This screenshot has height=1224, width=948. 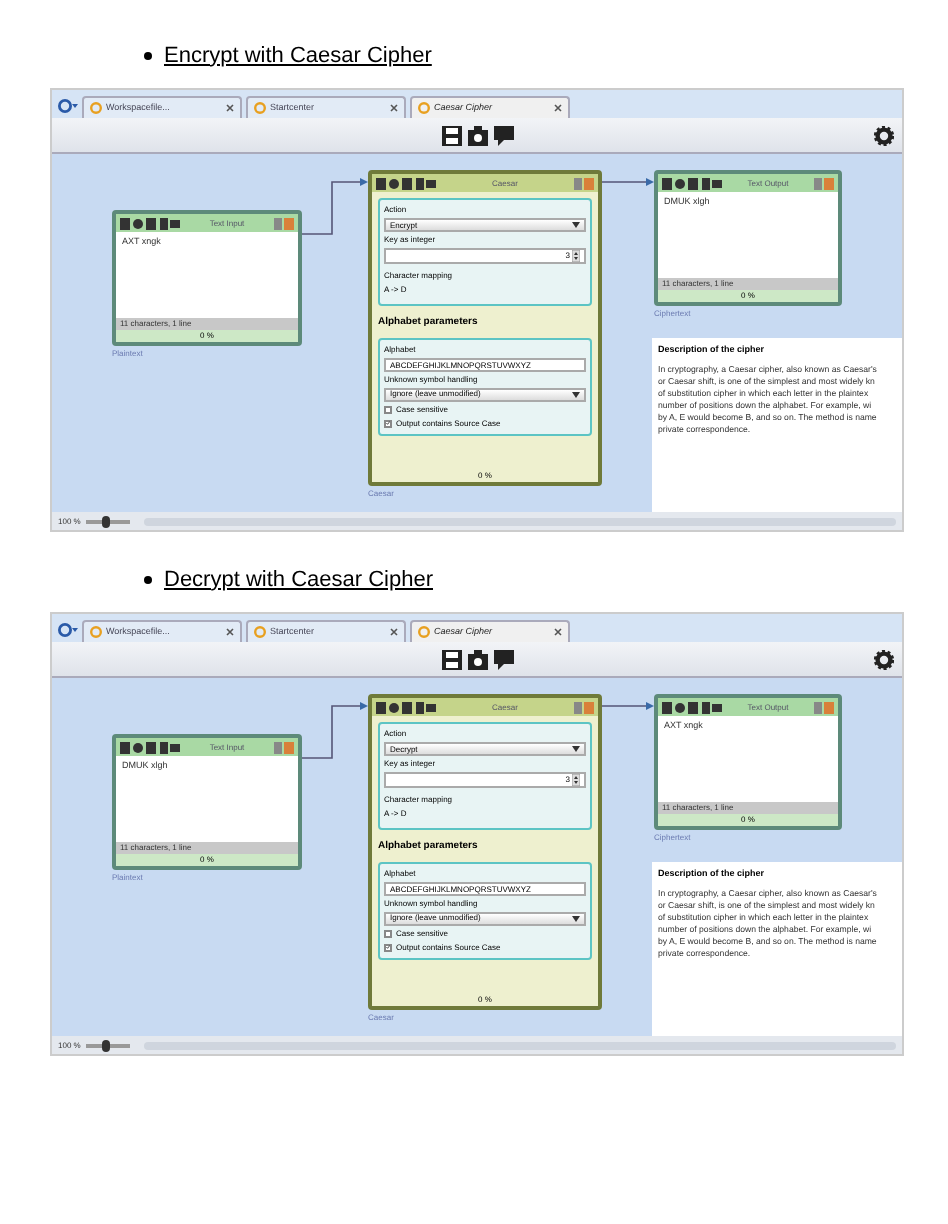 I want to click on section-heading: Decrypt with Caesar Cipher, so click(x=298, y=580).